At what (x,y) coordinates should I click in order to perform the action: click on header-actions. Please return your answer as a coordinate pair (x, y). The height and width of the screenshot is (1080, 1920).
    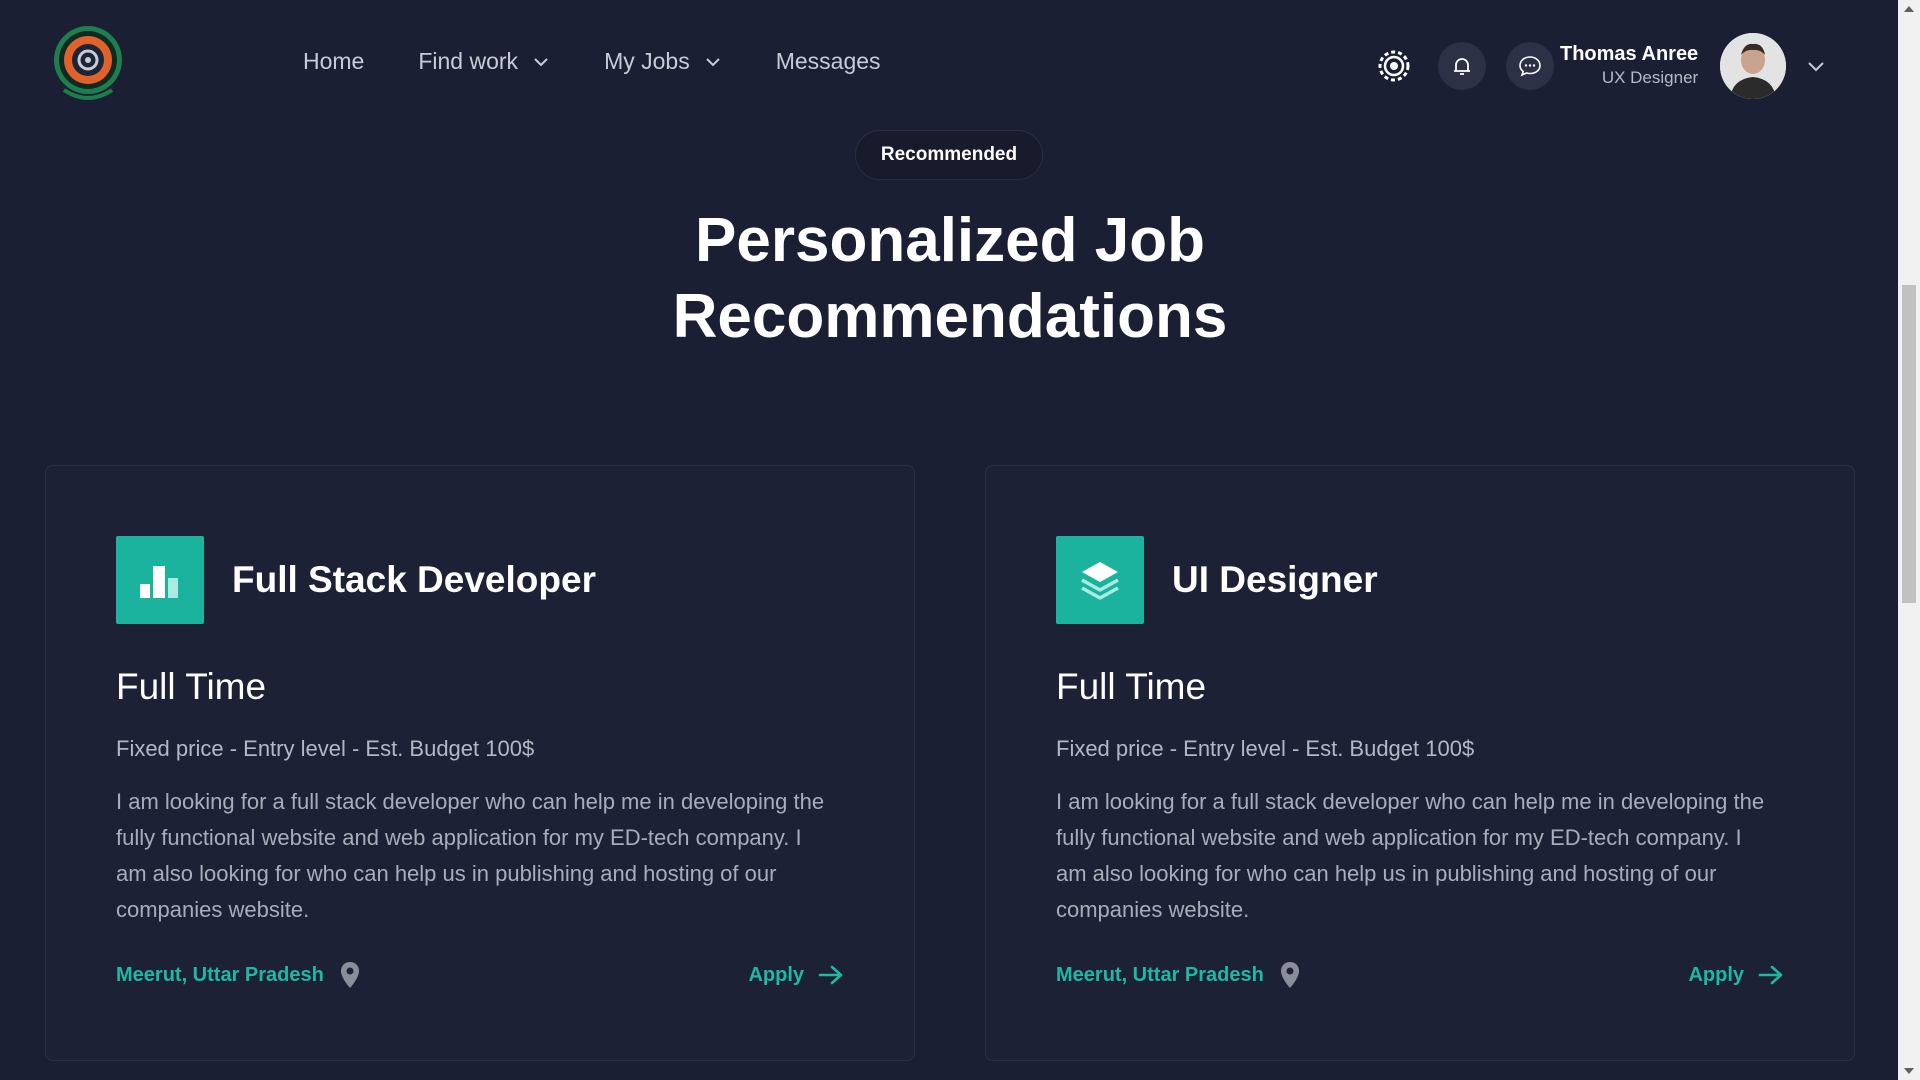
    Looking at the image, I should click on (1462, 66).